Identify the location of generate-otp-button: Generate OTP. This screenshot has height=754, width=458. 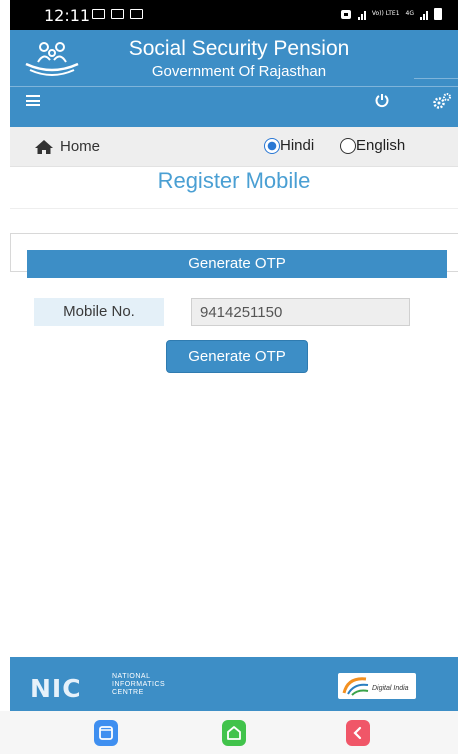
(237, 356).